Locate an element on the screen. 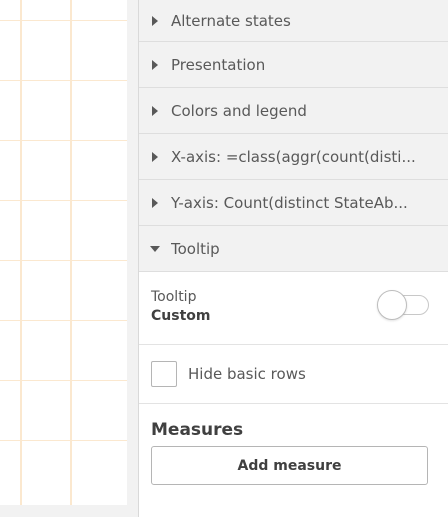 The width and height of the screenshot is (448, 517). section-colors-and-legend: Colors and legend is located at coordinates (293, 111).